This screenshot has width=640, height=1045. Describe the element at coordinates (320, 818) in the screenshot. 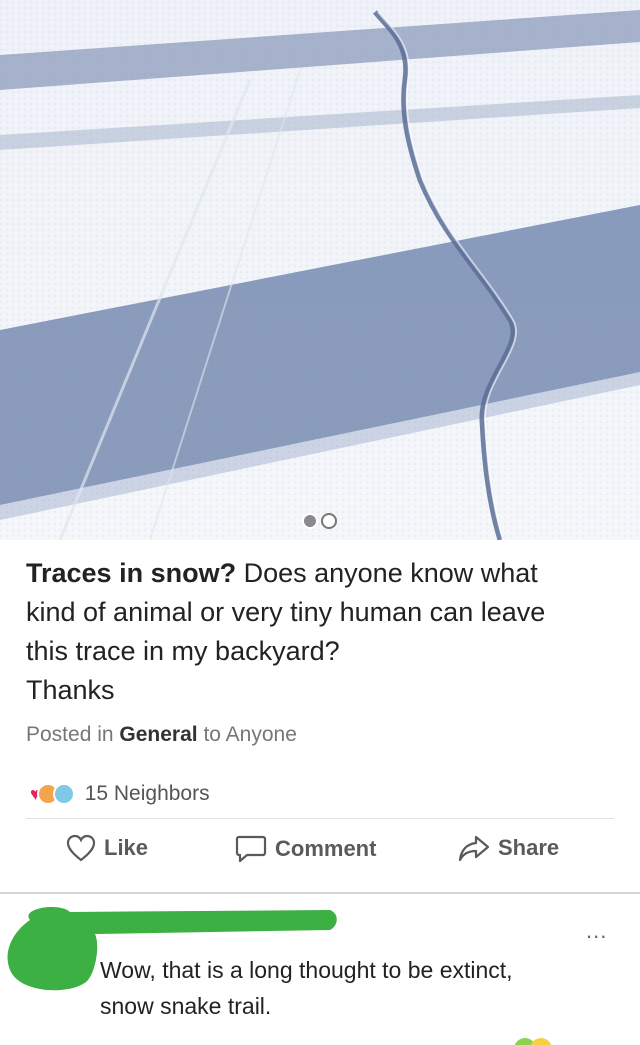

I see `divider` at that location.